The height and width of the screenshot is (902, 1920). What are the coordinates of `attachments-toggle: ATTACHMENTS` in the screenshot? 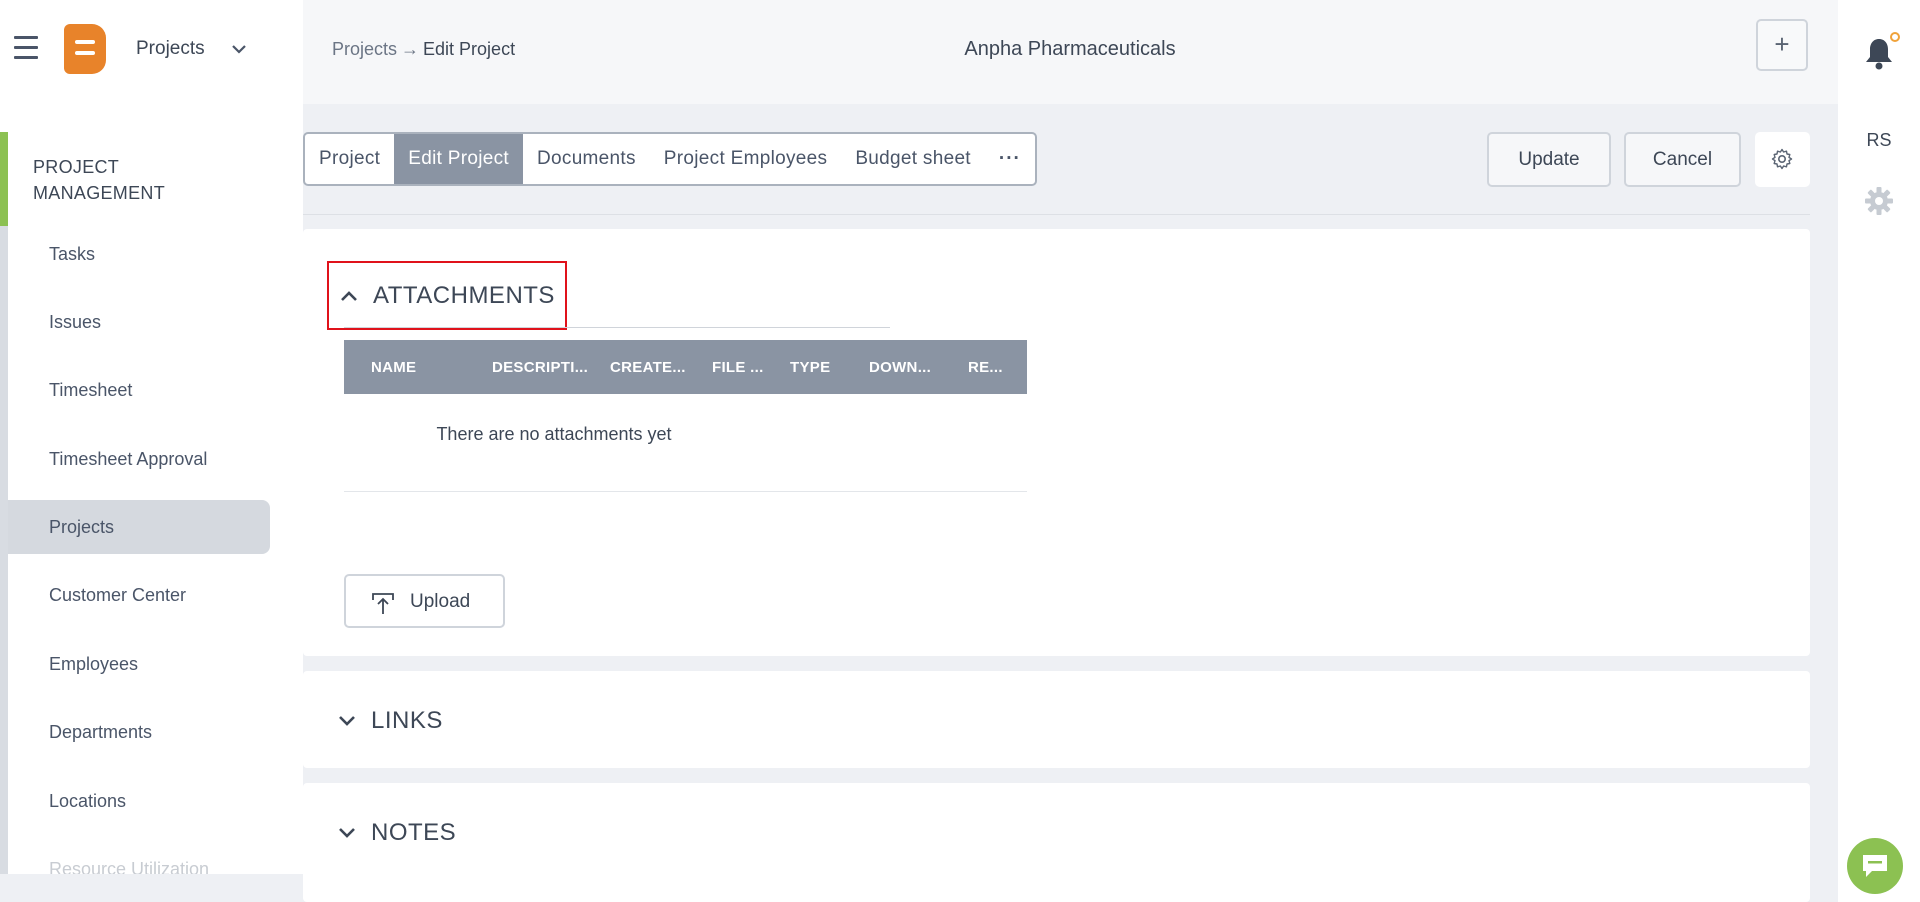 It's located at (447, 295).